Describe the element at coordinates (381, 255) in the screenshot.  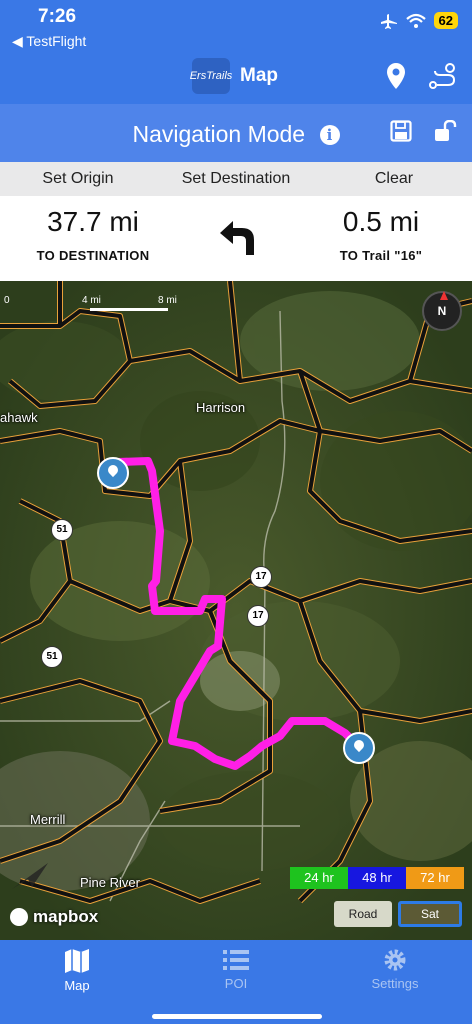
I see `trail-distance-label: TO Trail "16"` at that location.